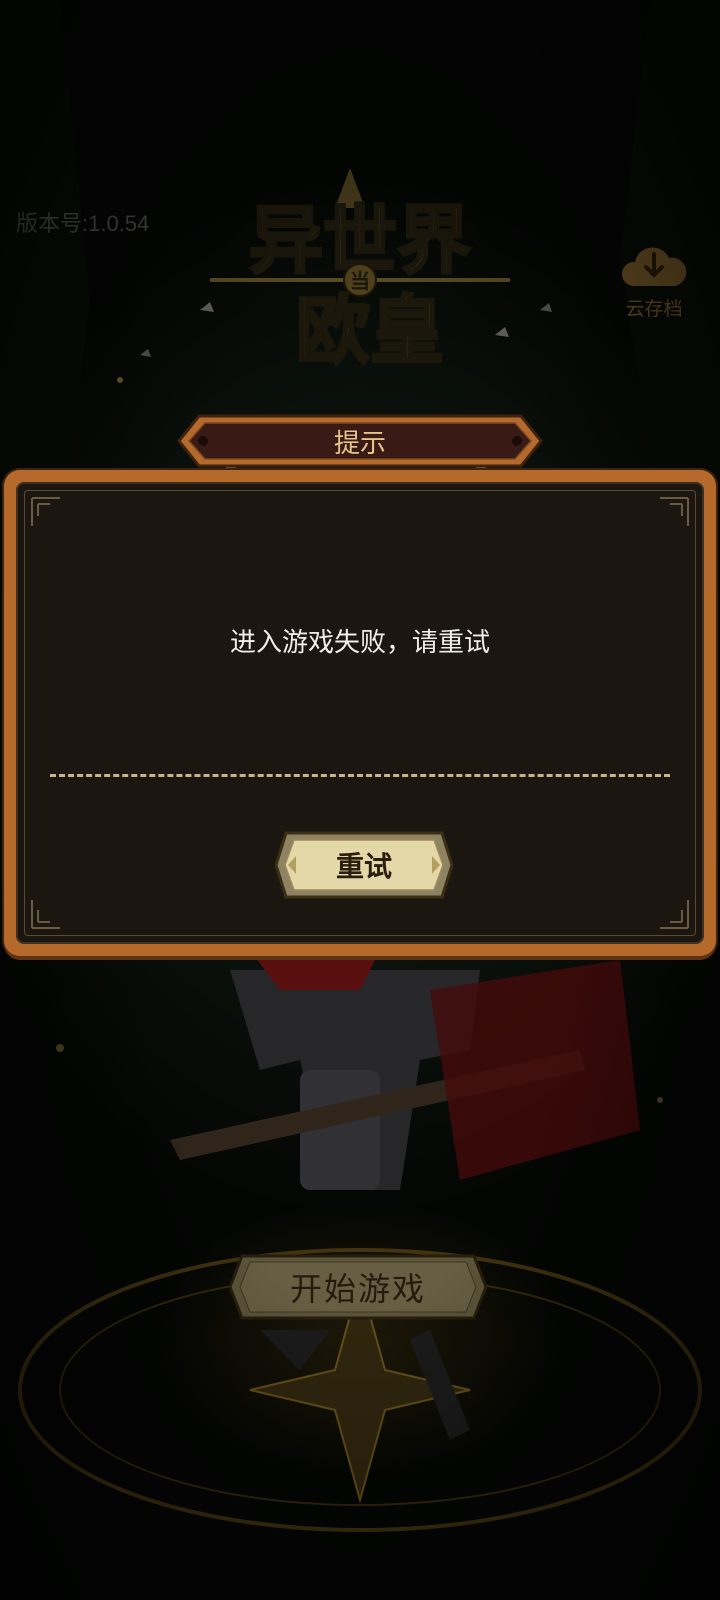 Image resolution: width=720 pixels, height=1600 pixels. I want to click on corner-ornament-bottom-right, so click(670, 910).